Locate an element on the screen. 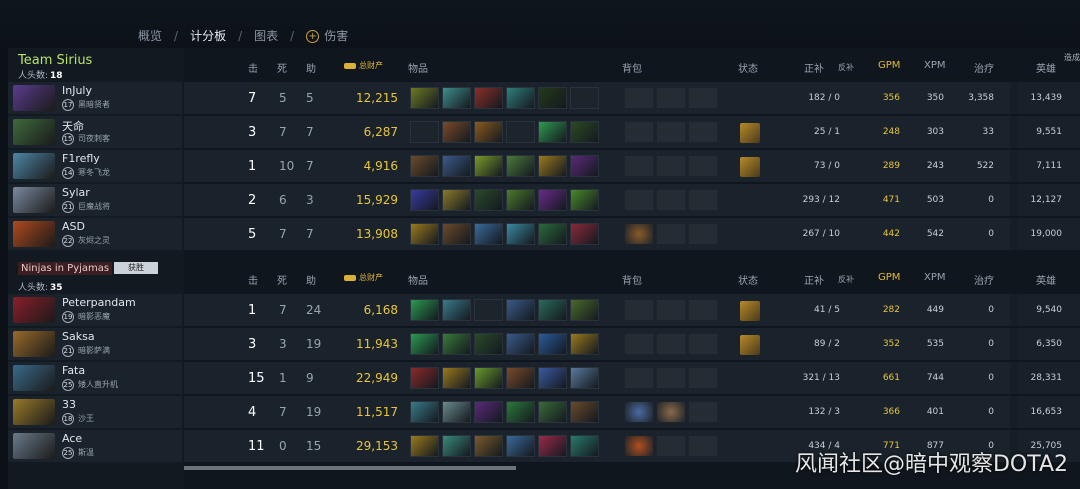 The height and width of the screenshot is (489, 1080). tab-damage: + 伤害 is located at coordinates (333, 35).